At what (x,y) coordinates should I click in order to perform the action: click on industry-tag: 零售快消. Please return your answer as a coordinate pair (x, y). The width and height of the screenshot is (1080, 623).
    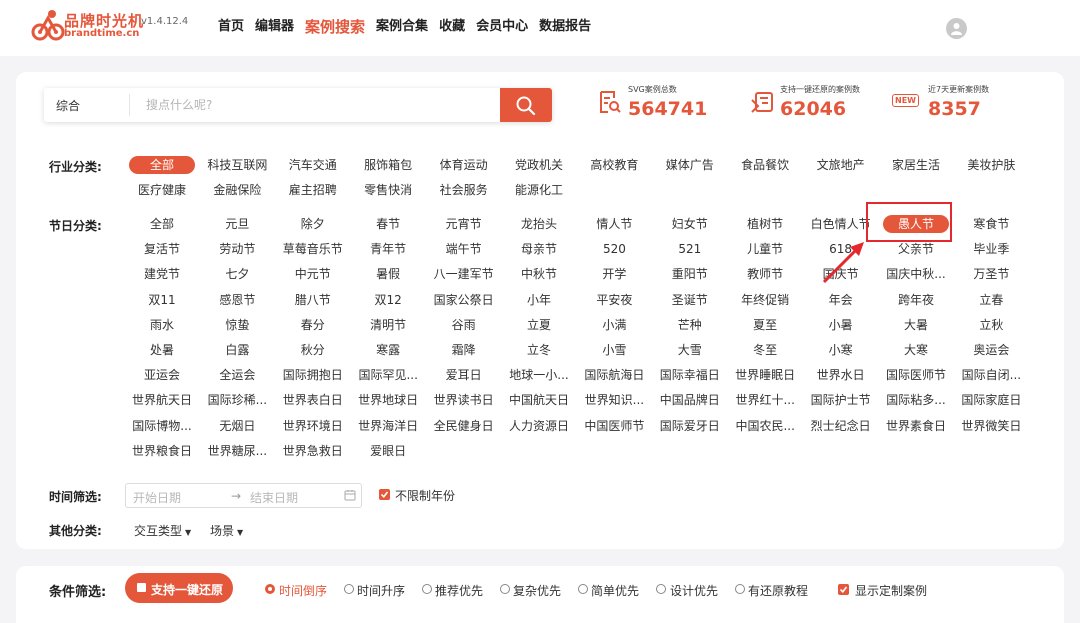
    Looking at the image, I should click on (388, 190).